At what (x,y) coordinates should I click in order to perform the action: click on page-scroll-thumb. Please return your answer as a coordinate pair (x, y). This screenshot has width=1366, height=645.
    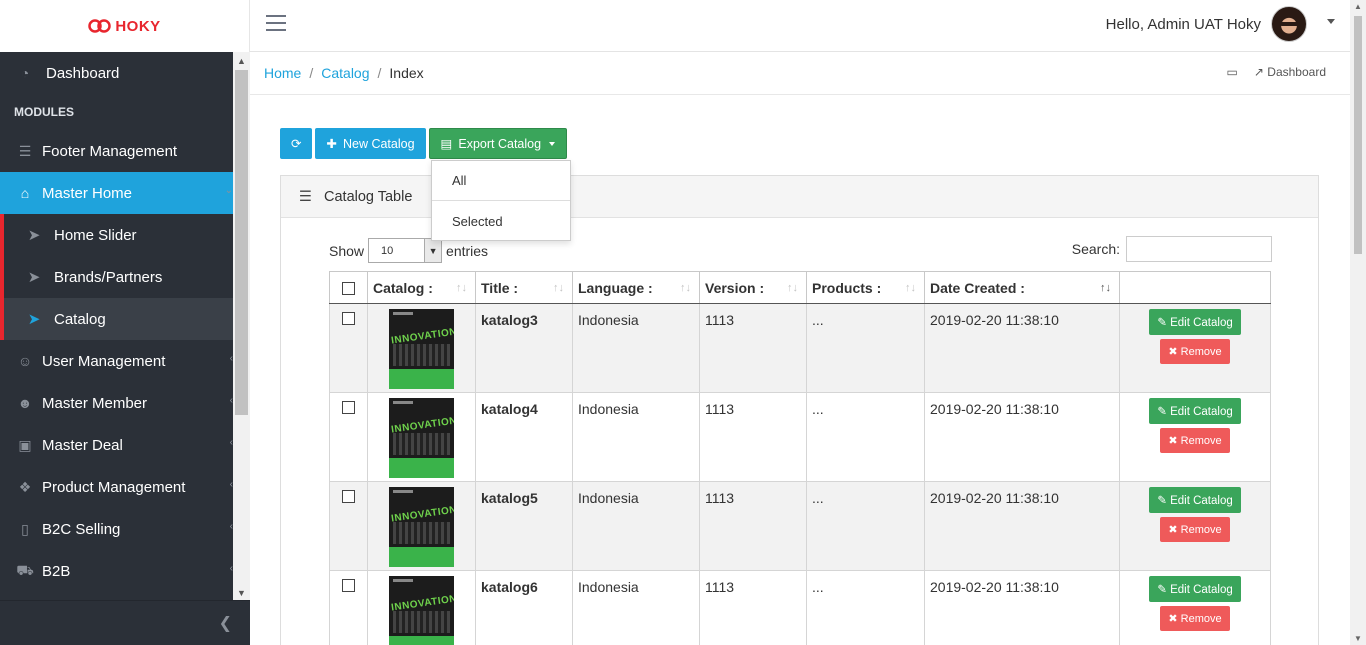
    Looking at the image, I should click on (1358, 135).